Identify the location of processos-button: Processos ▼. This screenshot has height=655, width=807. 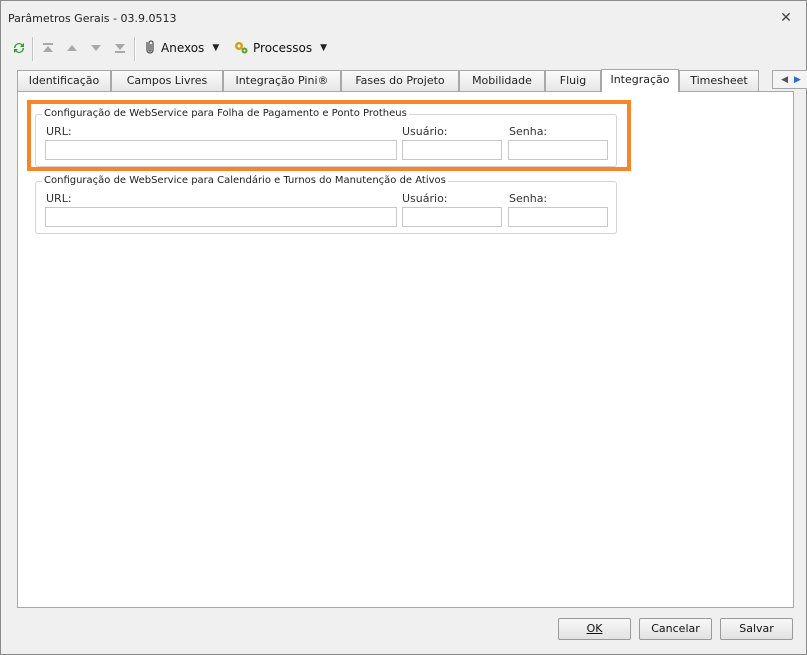
(280, 48).